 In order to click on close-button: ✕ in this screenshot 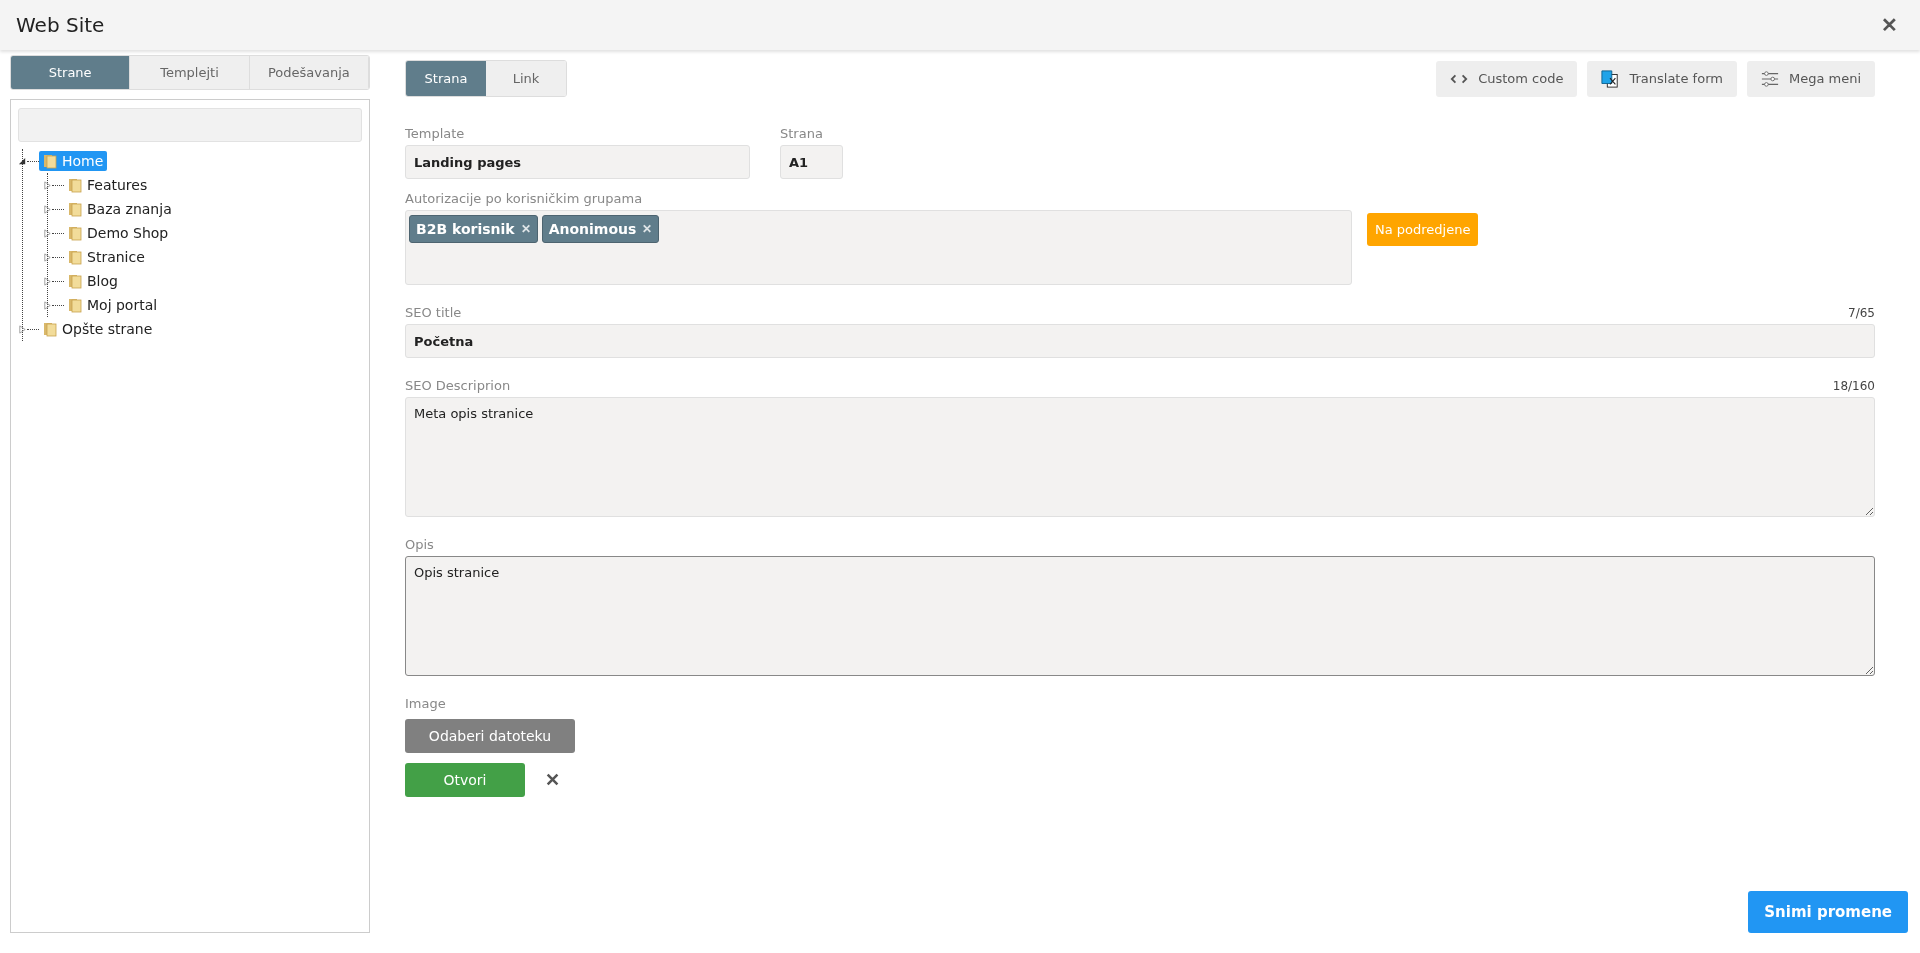, I will do `click(1889, 25)`.